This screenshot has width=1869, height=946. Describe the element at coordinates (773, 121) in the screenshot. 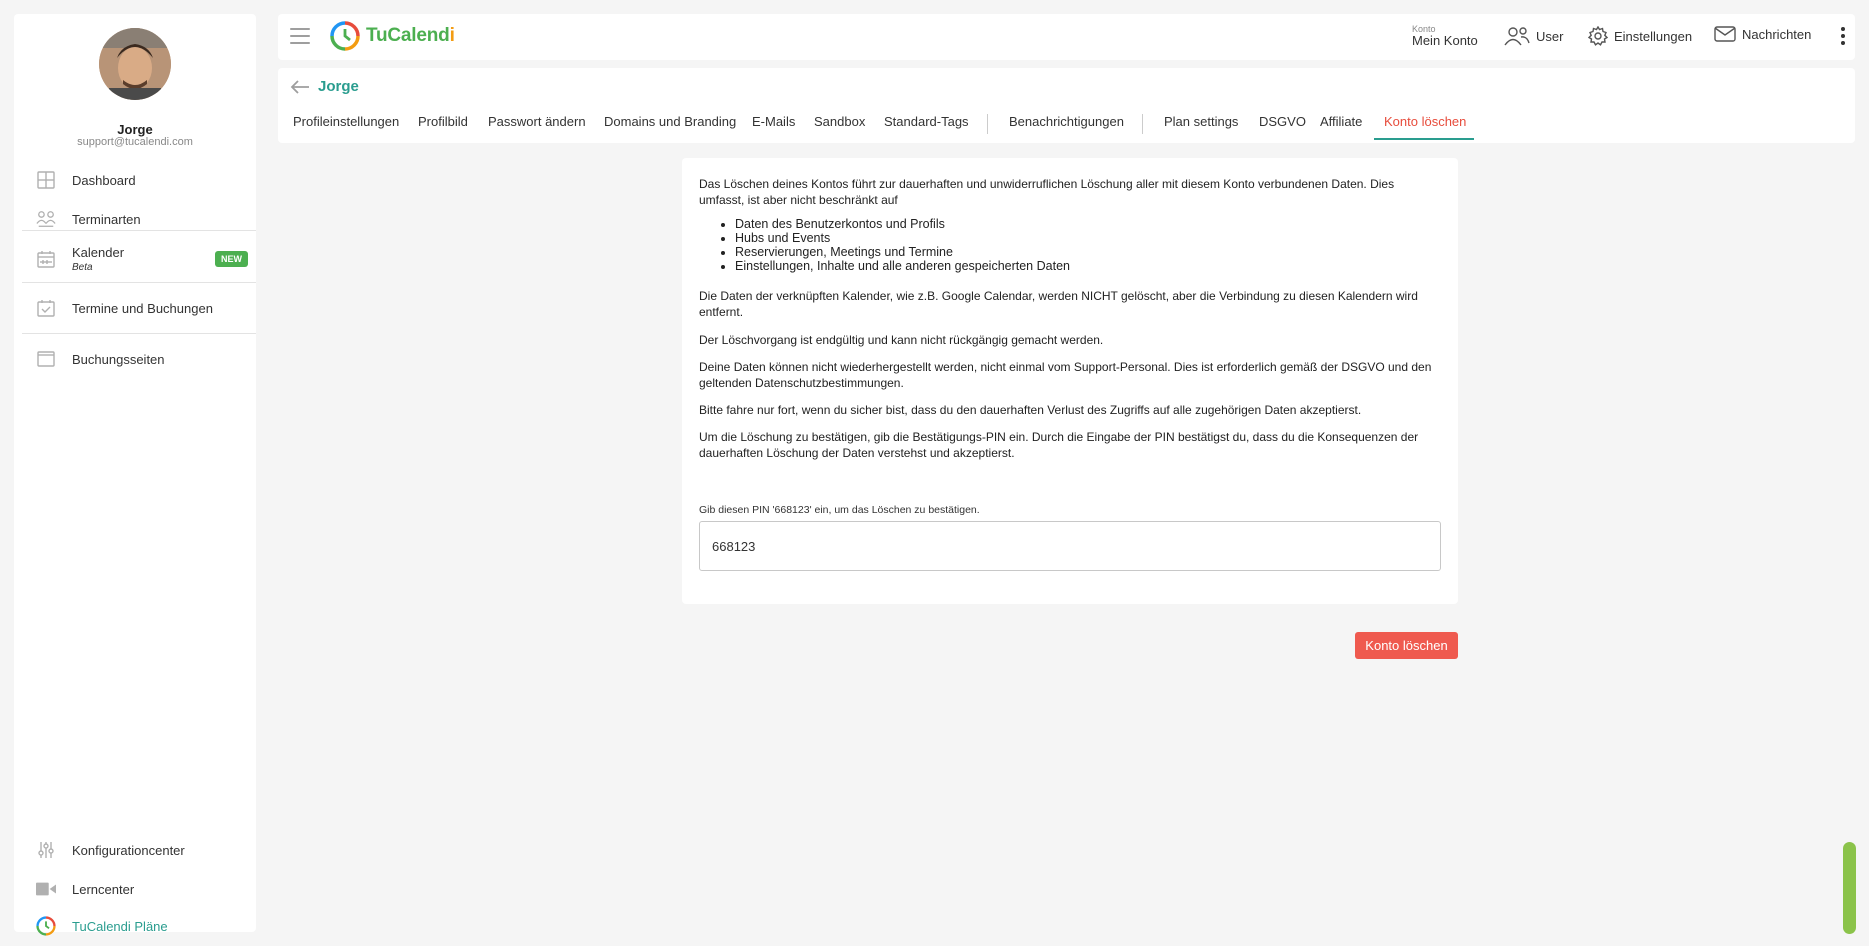

I see `tab-e-mails: E-Mails` at that location.